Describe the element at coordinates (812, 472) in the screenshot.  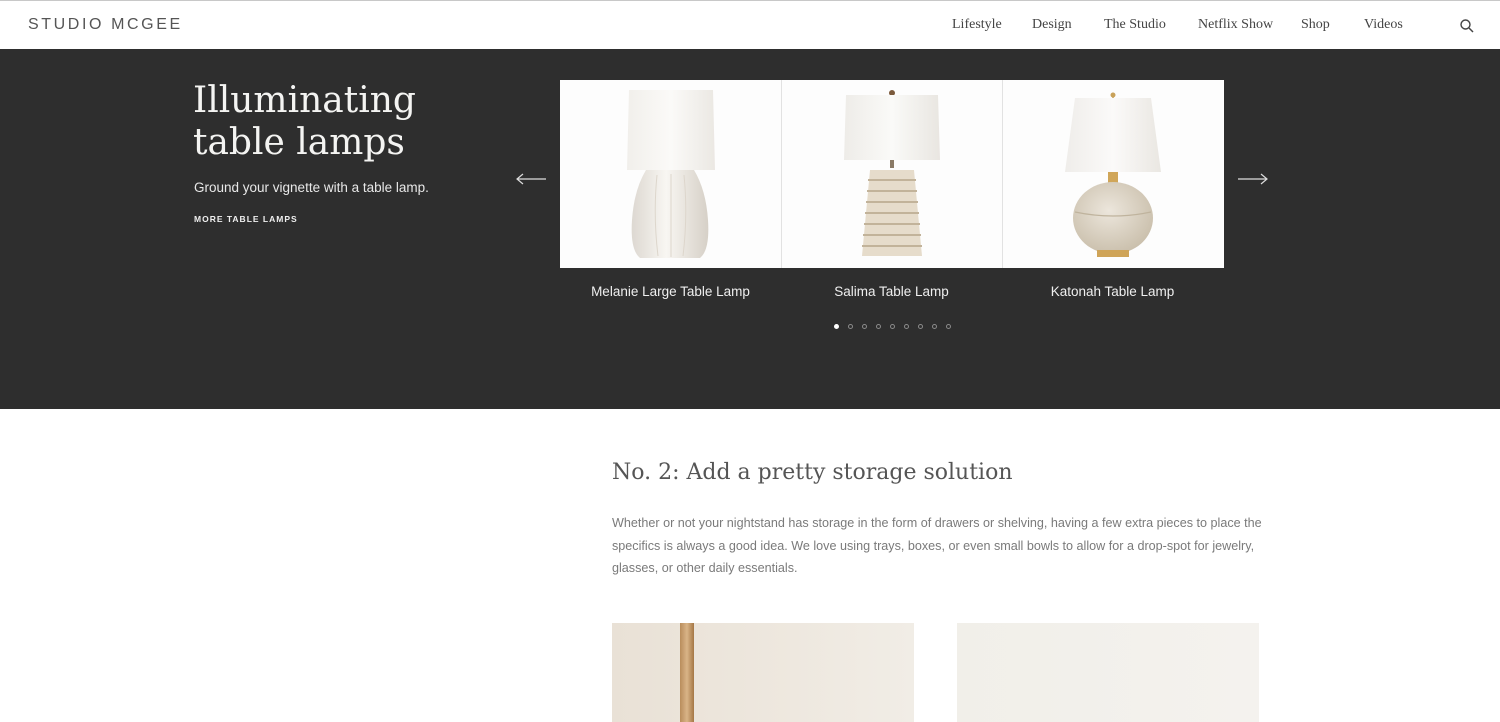
I see `section-heading: No. 2: Add a pretty storage solution` at that location.